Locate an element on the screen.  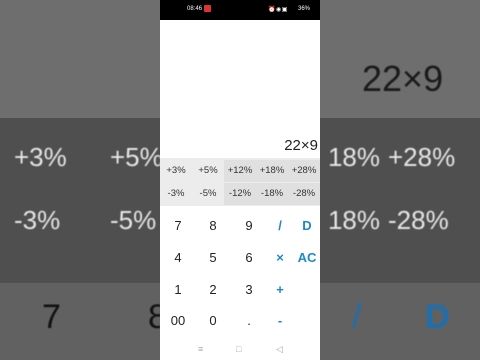
plus-3-percent-button: +3% is located at coordinates (176, 171).